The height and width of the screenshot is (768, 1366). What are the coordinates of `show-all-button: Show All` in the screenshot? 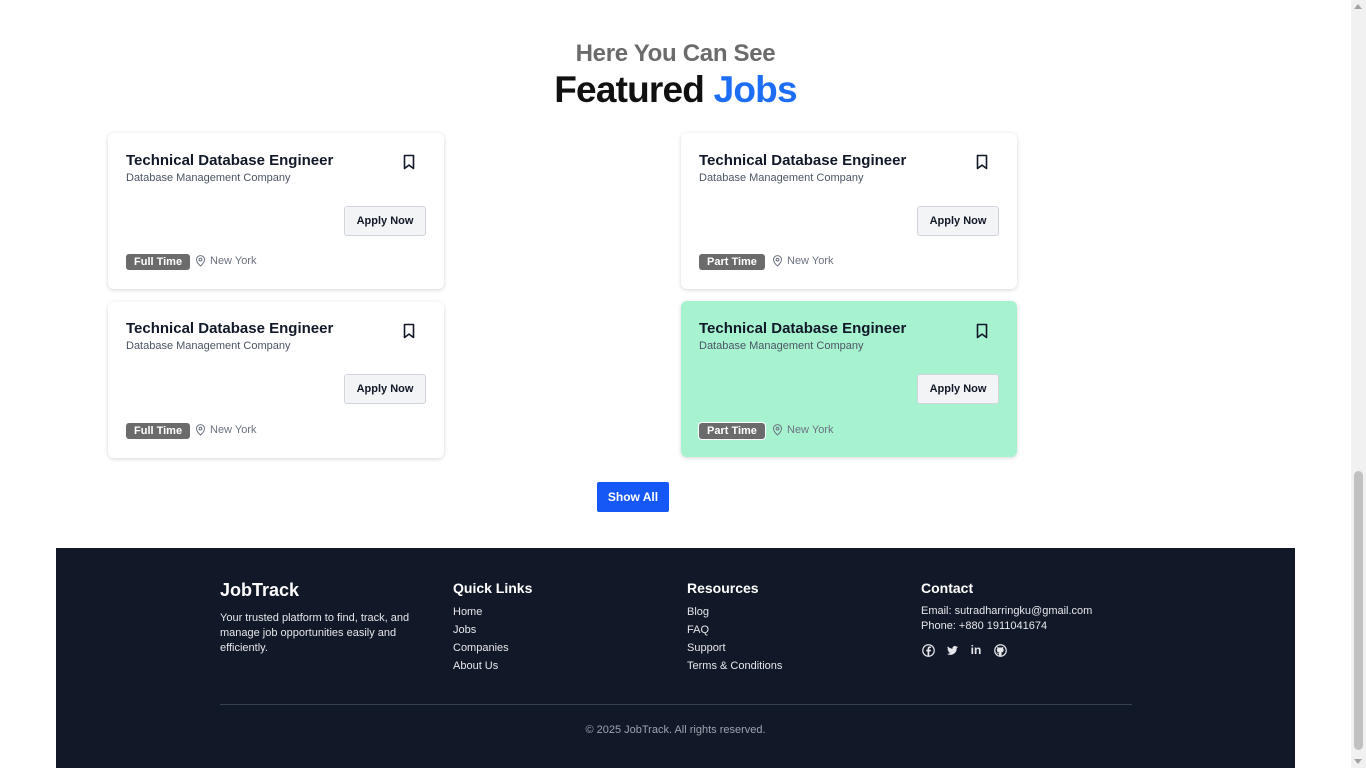 It's located at (633, 497).